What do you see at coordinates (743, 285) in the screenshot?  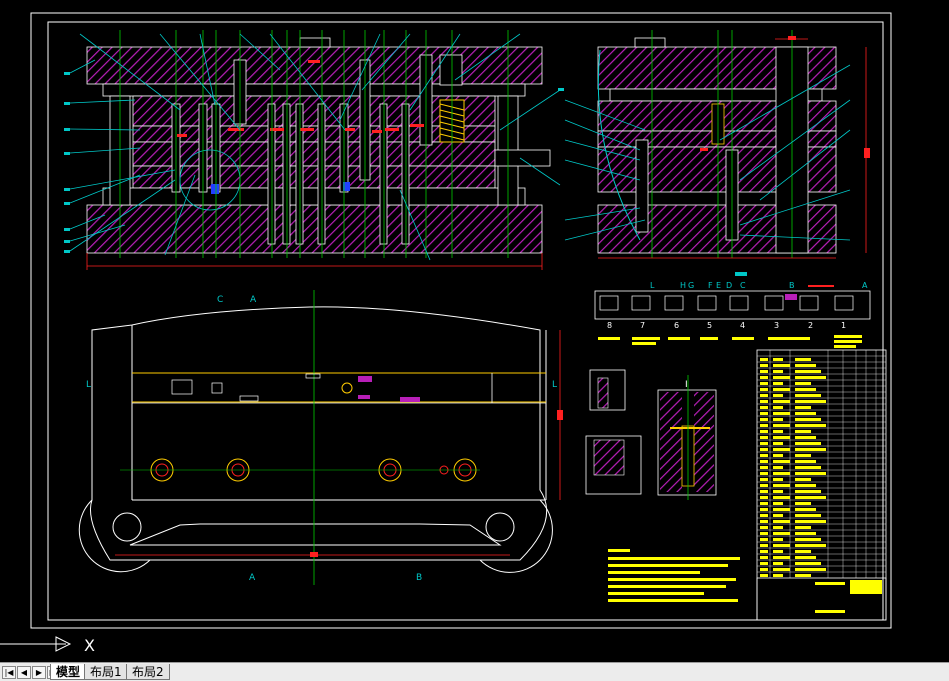 I see `strip-station-letter: C` at bounding box center [743, 285].